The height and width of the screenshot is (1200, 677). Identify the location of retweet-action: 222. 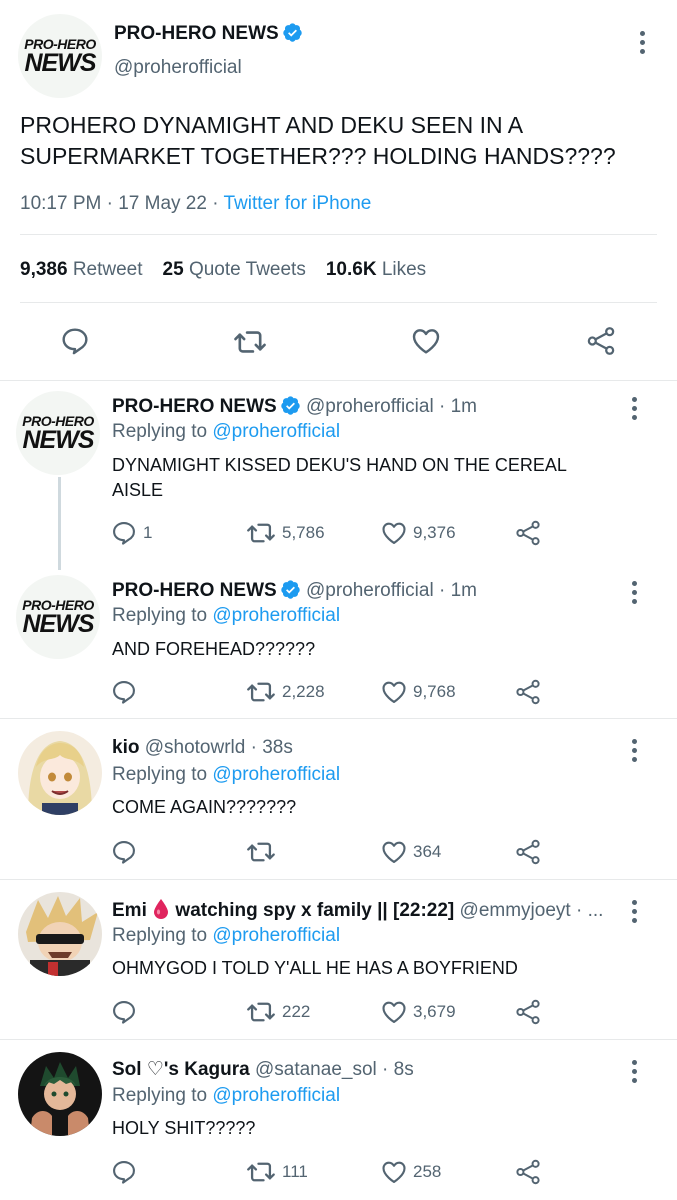
(277, 1012).